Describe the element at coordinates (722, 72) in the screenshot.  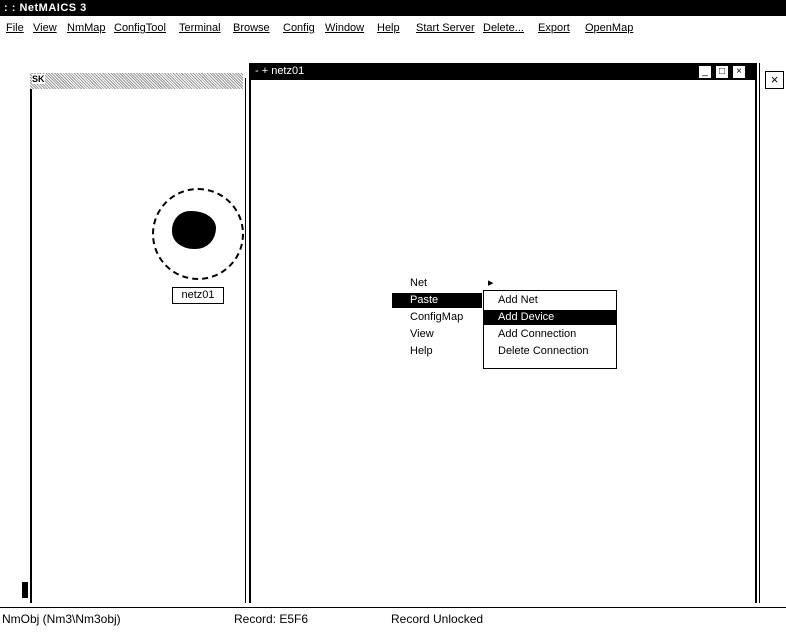
I see `maximize-icon: □` at that location.